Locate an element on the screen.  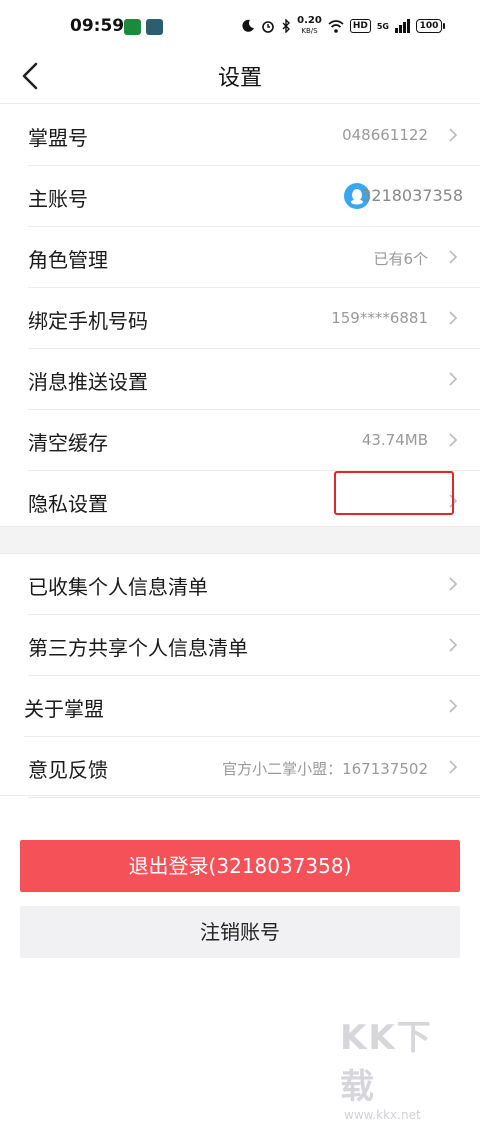
alarm-icon is located at coordinates (268, 27).